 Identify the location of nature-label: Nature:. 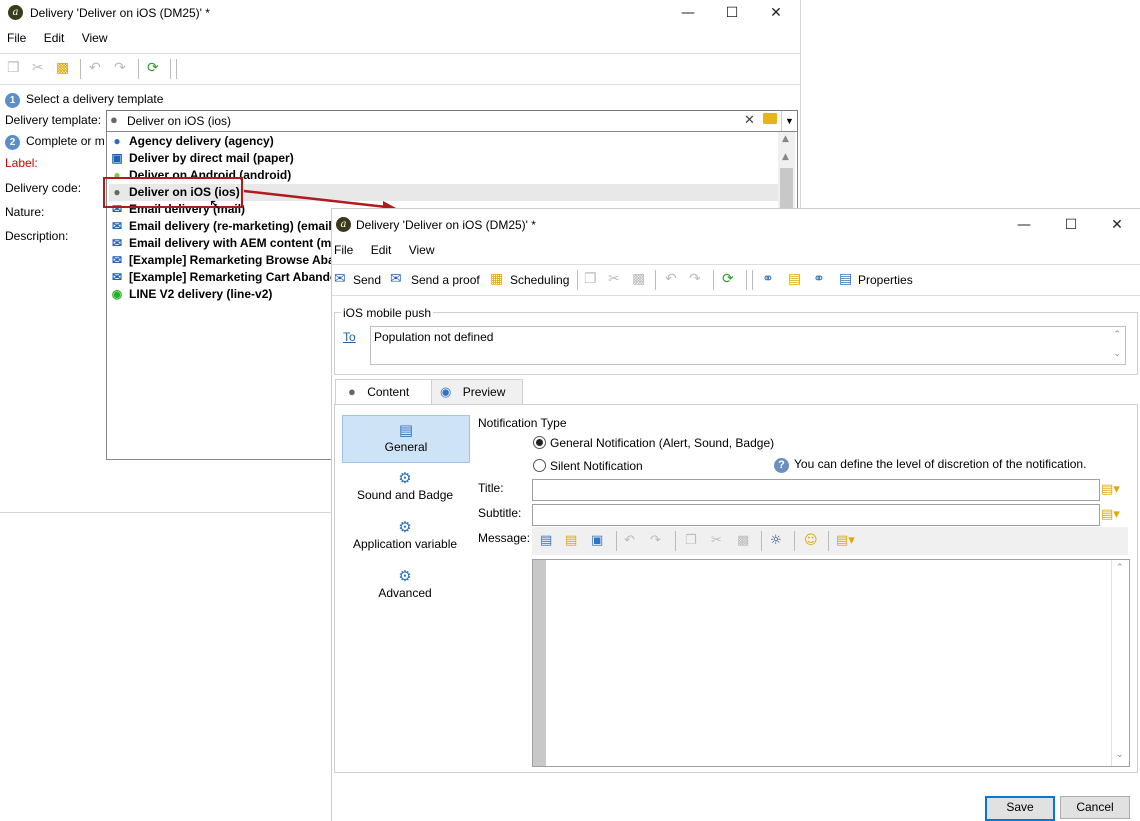
(25, 212).